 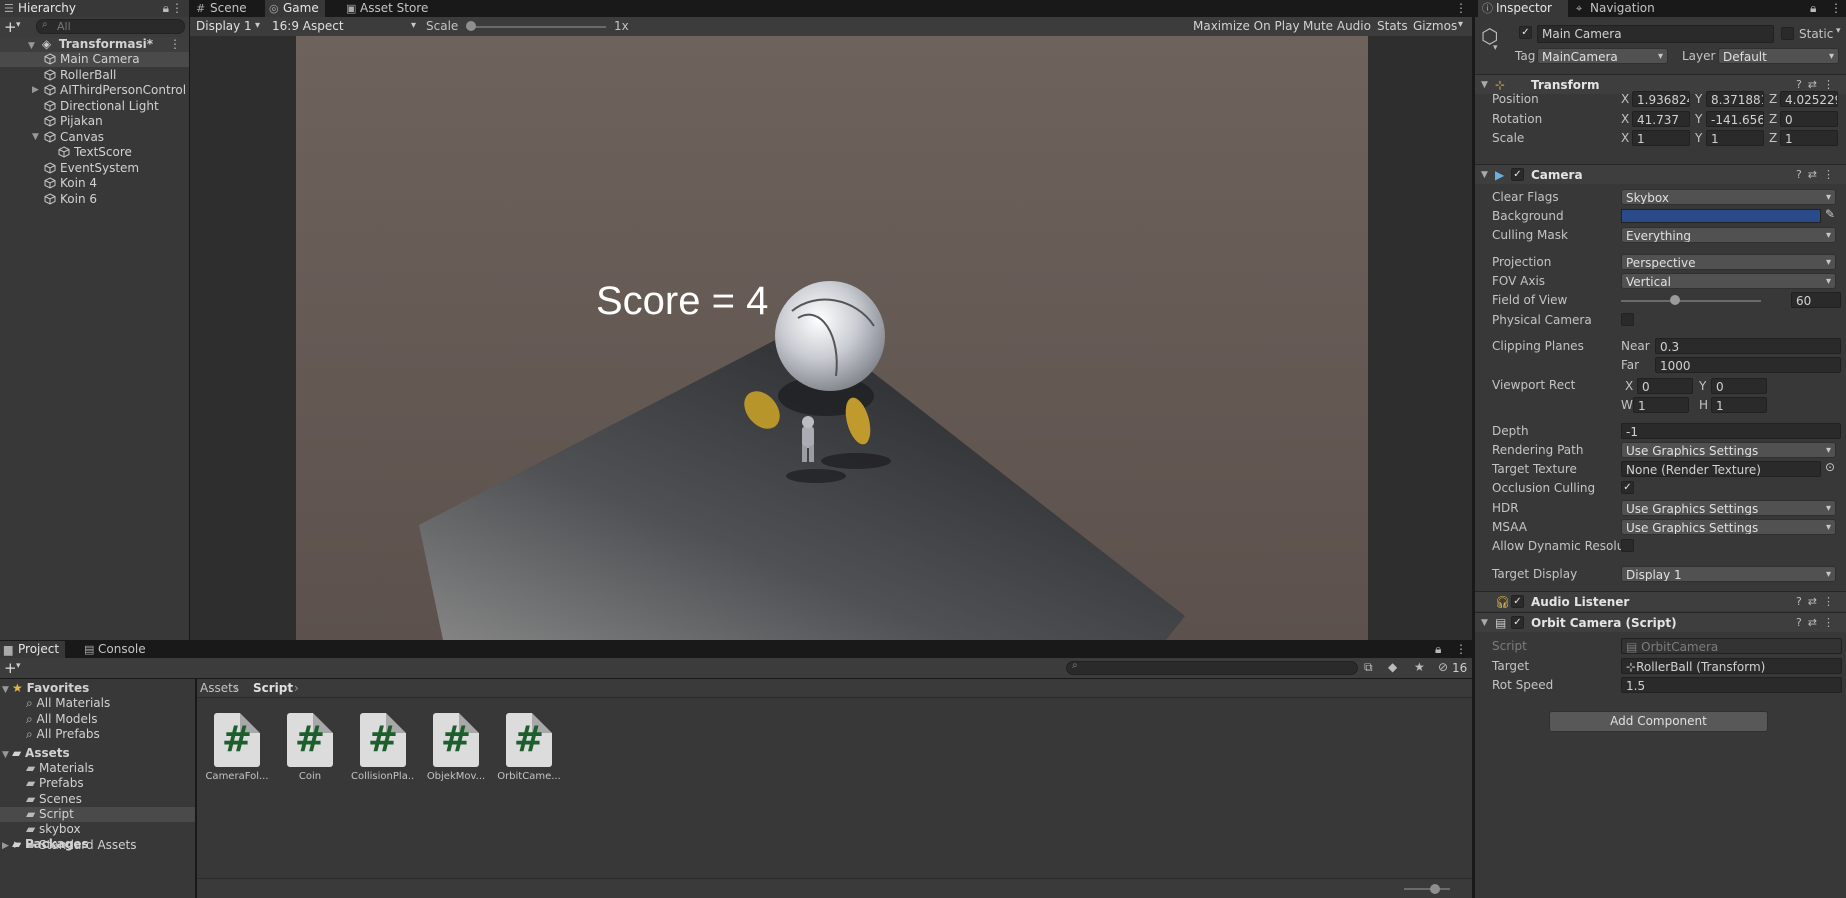 What do you see at coordinates (1392, 667) in the screenshot?
I see `label-icon: ◆` at bounding box center [1392, 667].